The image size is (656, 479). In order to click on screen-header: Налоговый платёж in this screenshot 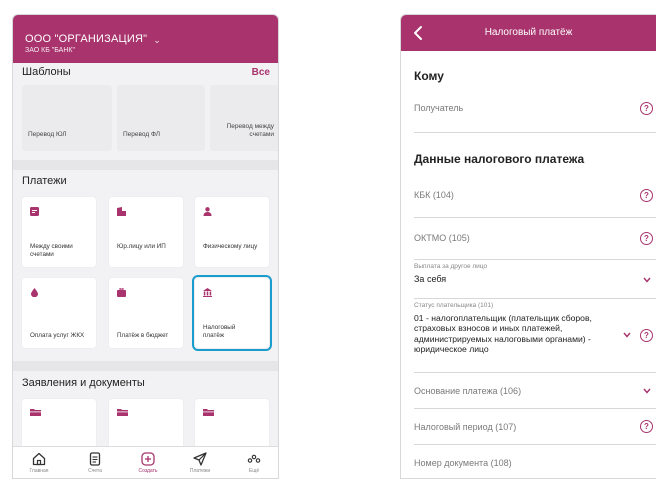, I will do `click(528, 33)`.